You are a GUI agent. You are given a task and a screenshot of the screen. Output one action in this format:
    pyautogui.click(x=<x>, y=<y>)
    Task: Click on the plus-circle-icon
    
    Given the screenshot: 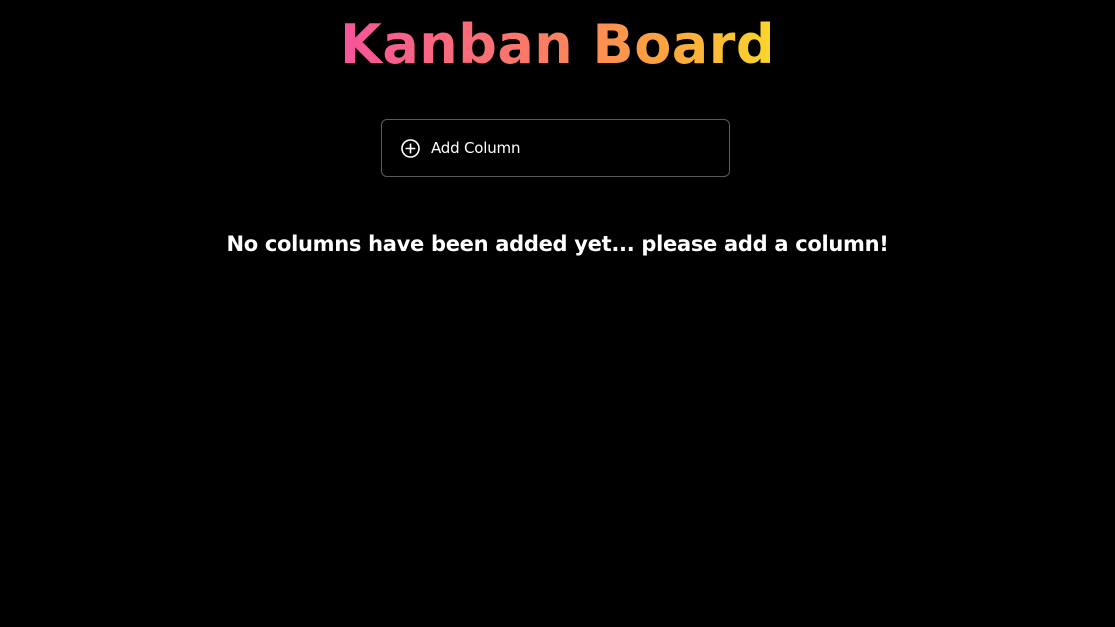 What is the action you would take?
    pyautogui.click(x=410, y=148)
    